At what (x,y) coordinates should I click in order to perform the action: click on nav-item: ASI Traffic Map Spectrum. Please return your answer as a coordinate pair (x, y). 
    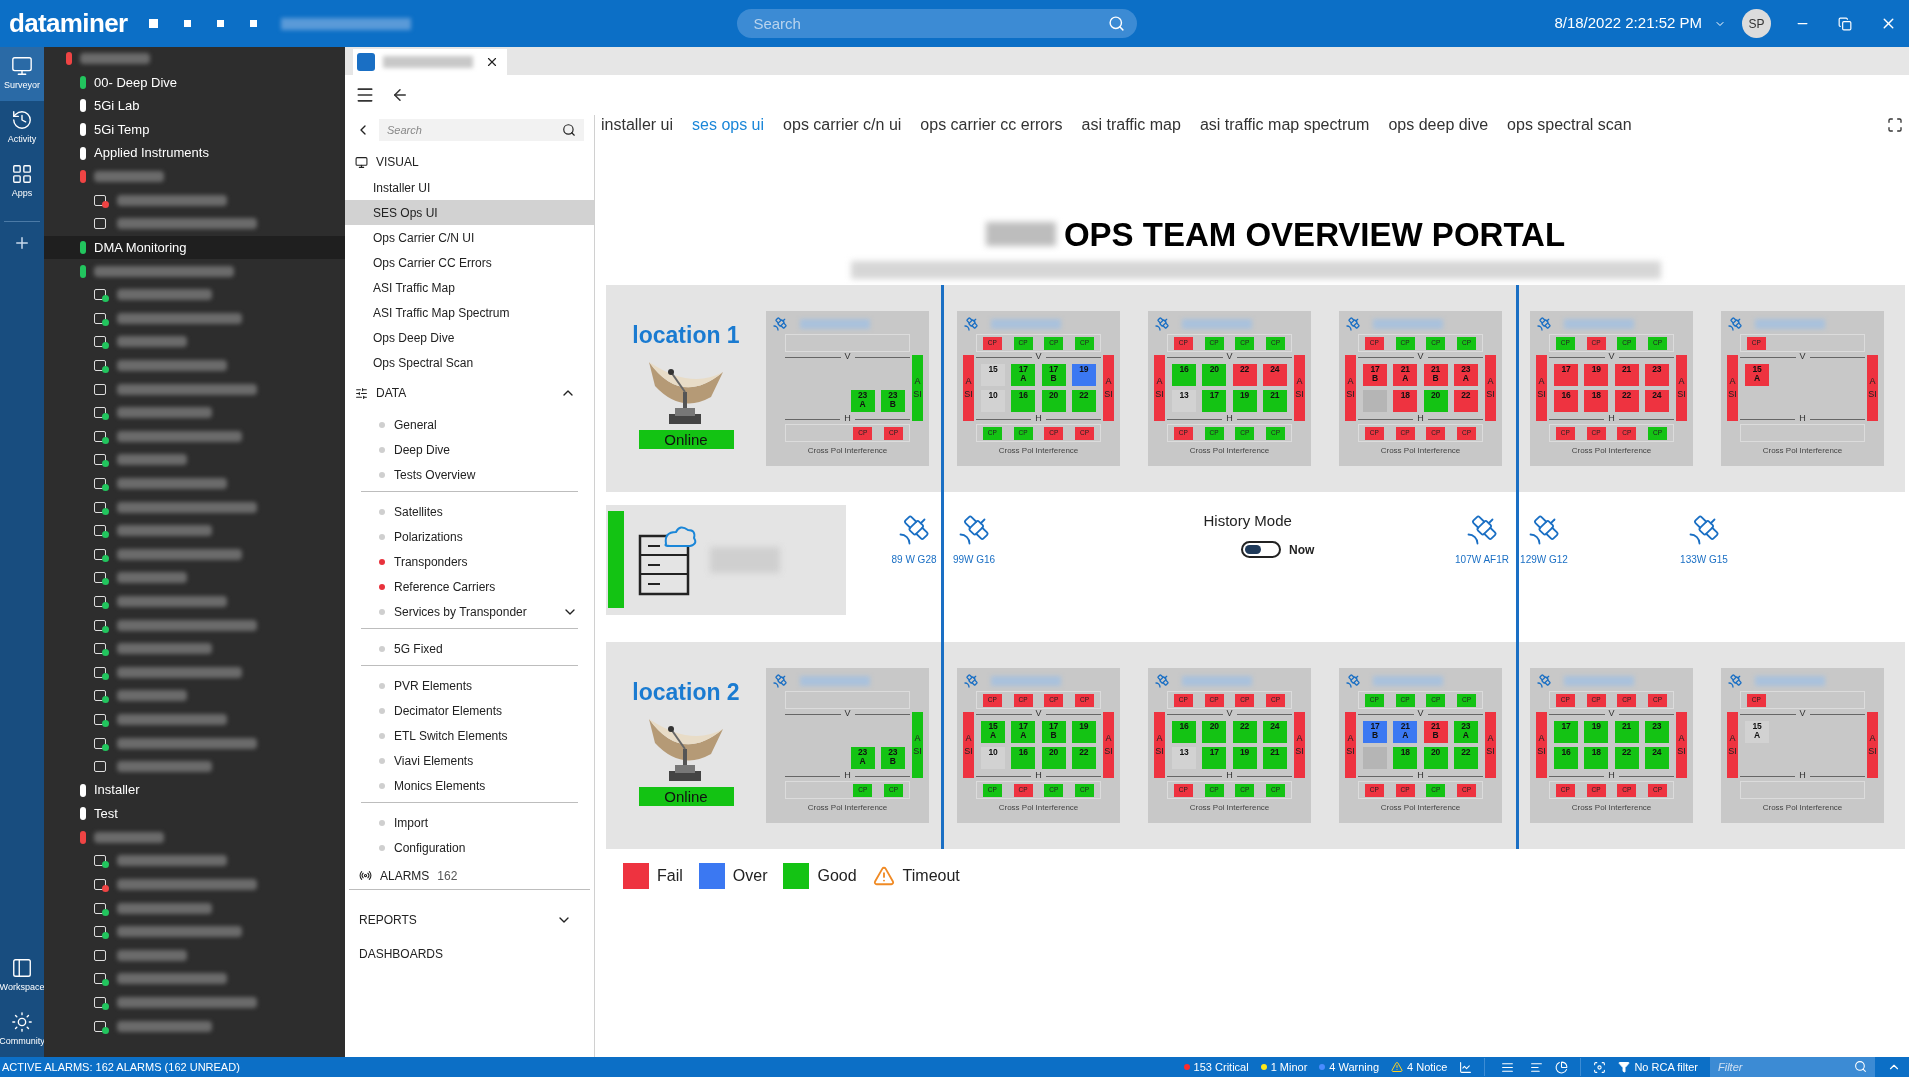
    Looking at the image, I should click on (469, 312).